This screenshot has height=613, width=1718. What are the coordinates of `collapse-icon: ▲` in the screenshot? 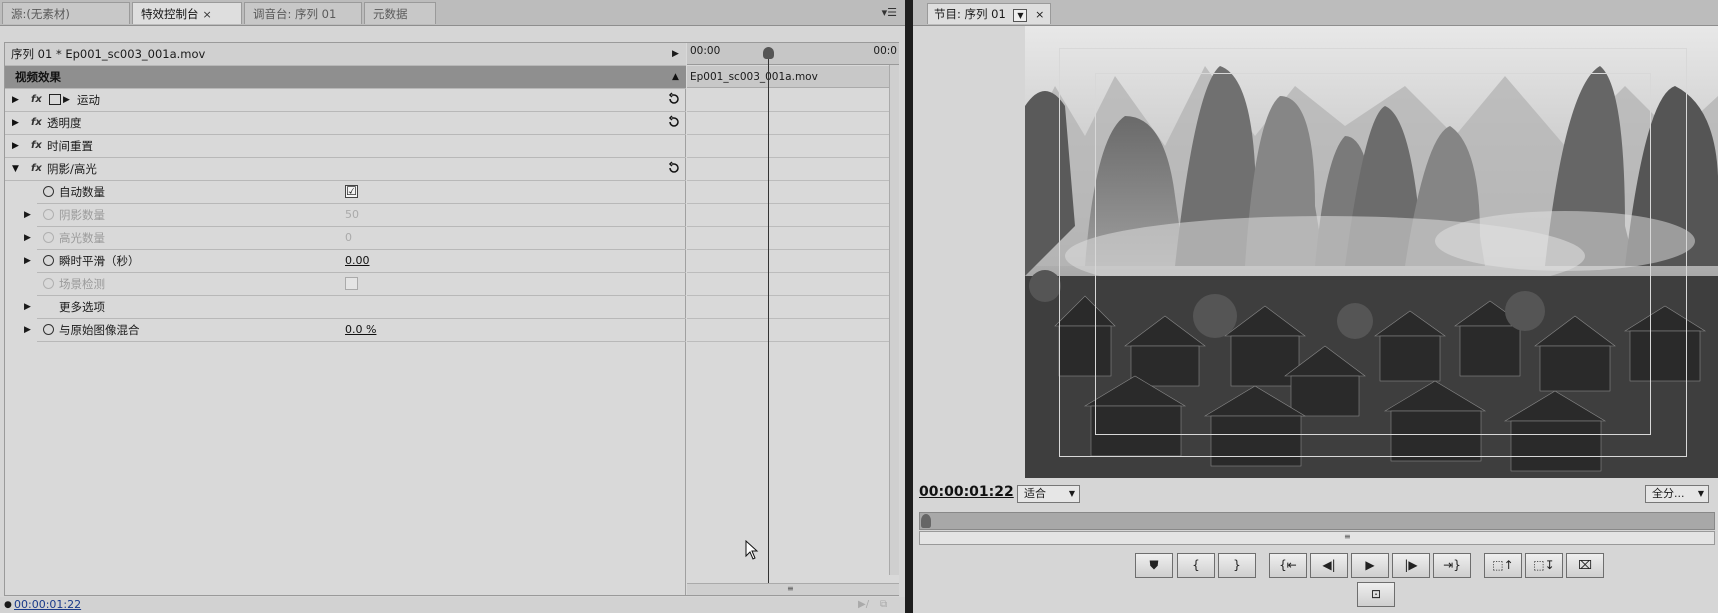 It's located at (675, 77).